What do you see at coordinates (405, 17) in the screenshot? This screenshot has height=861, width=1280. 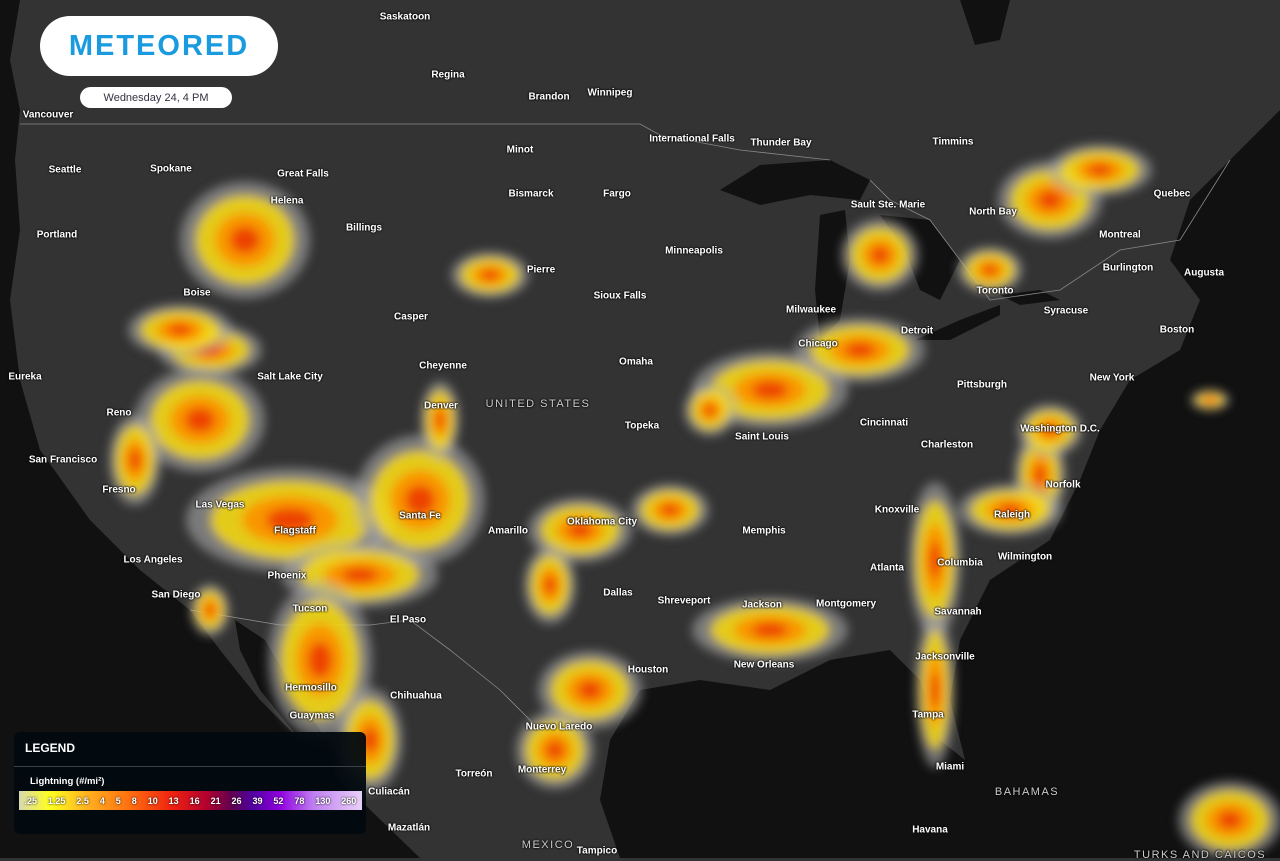 I see `map-label: Saskatoon` at bounding box center [405, 17].